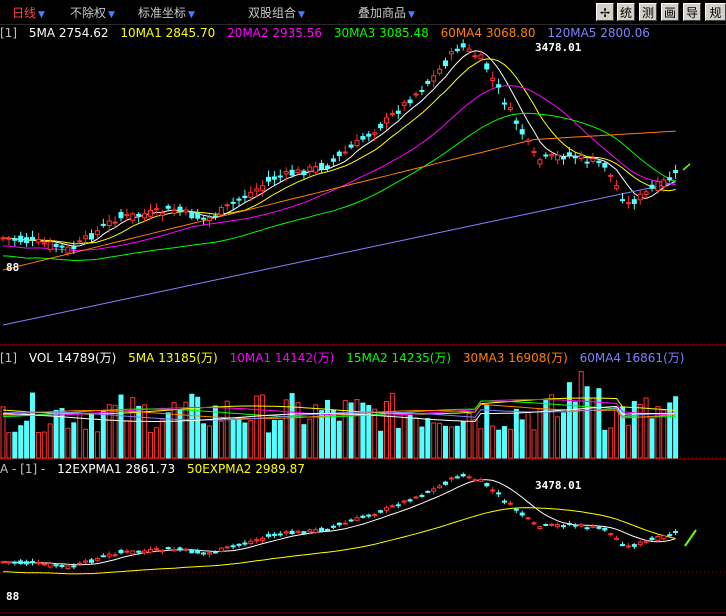 The image size is (726, 616). I want to click on ema50-line, so click(339, 541).